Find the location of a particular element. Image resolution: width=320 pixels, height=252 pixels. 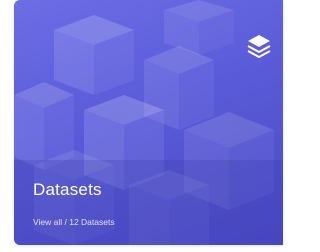

page-margin is located at coordinates (7, 126).